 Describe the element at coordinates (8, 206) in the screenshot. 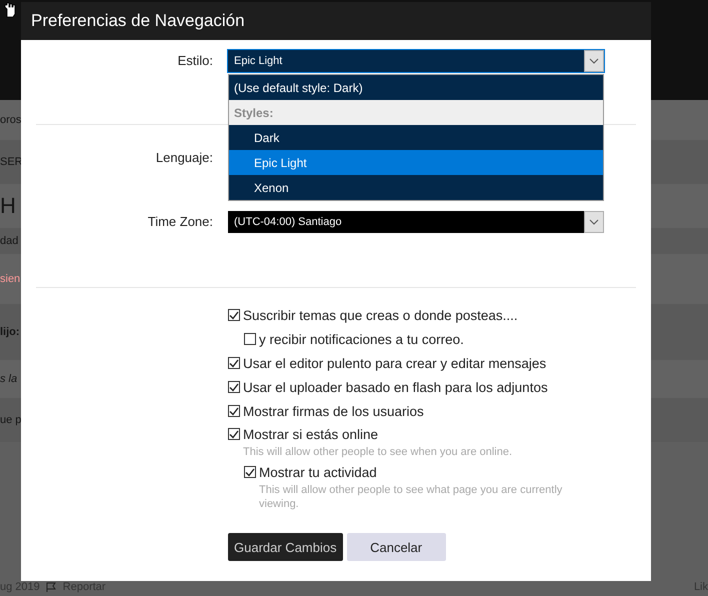

I see `background-text: H` at that location.